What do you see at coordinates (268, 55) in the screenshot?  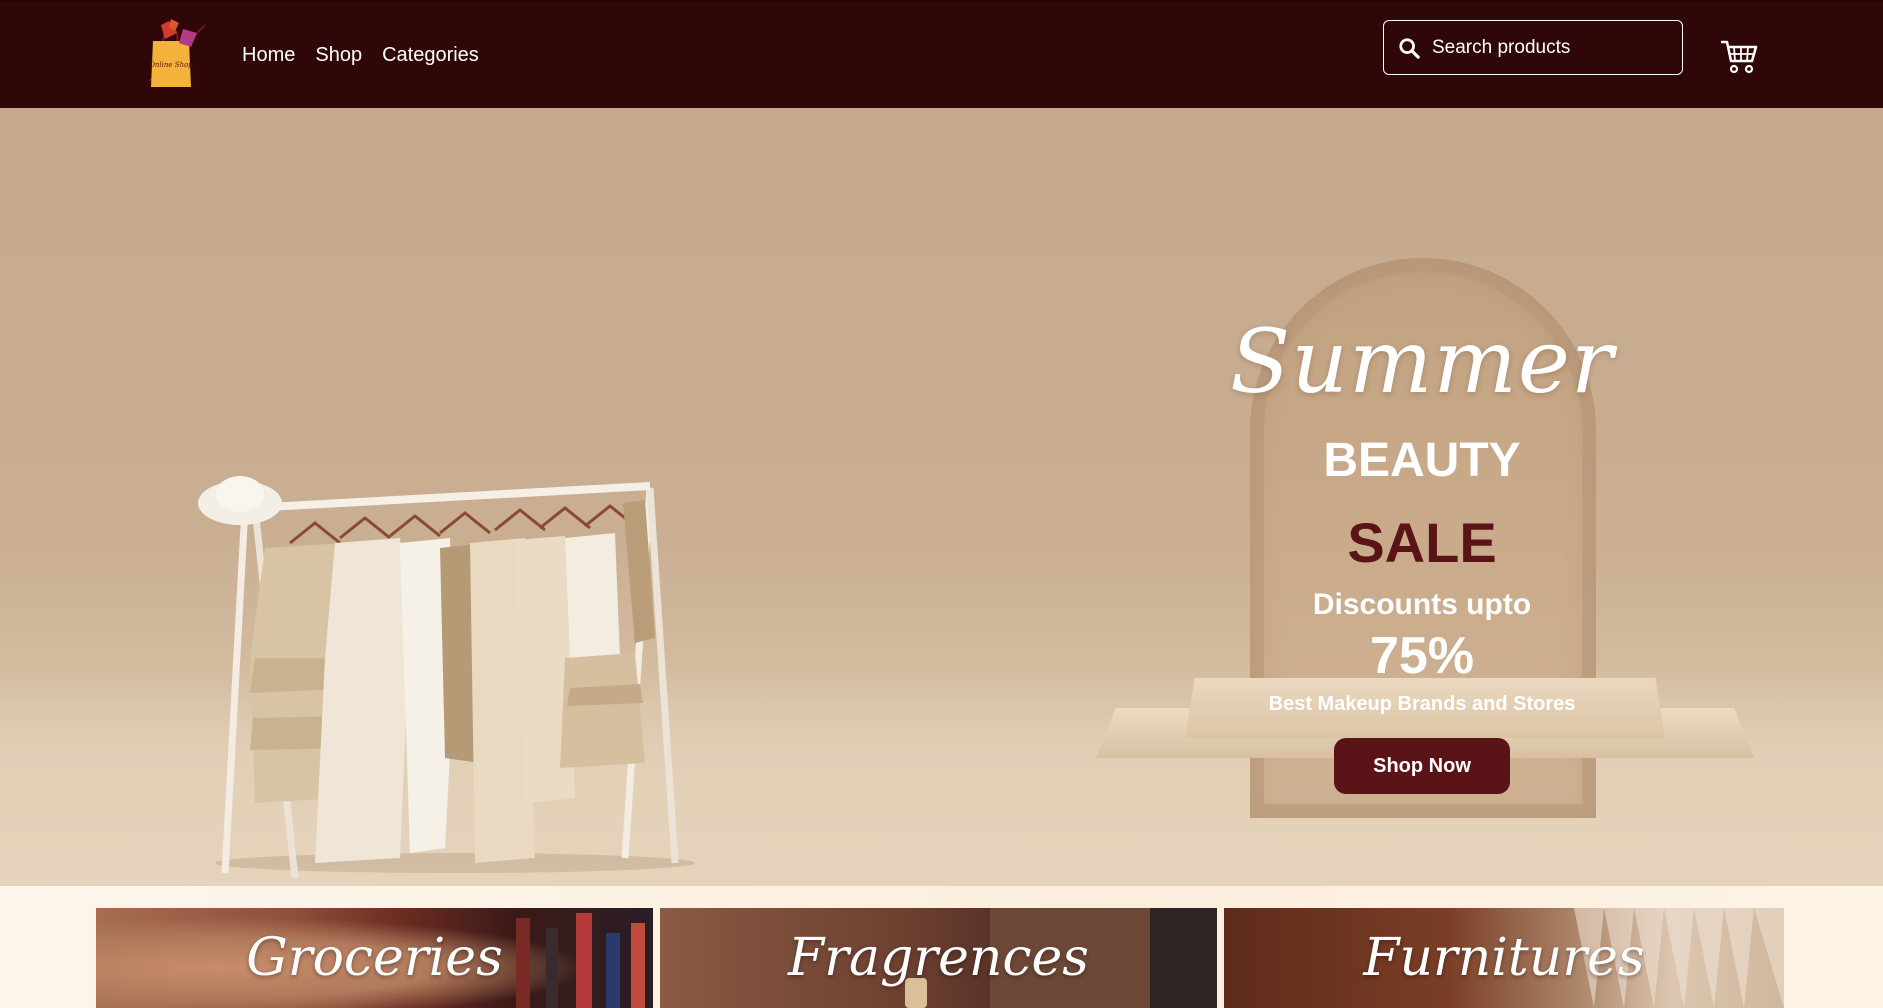 I see `nav-link-home: Home` at bounding box center [268, 55].